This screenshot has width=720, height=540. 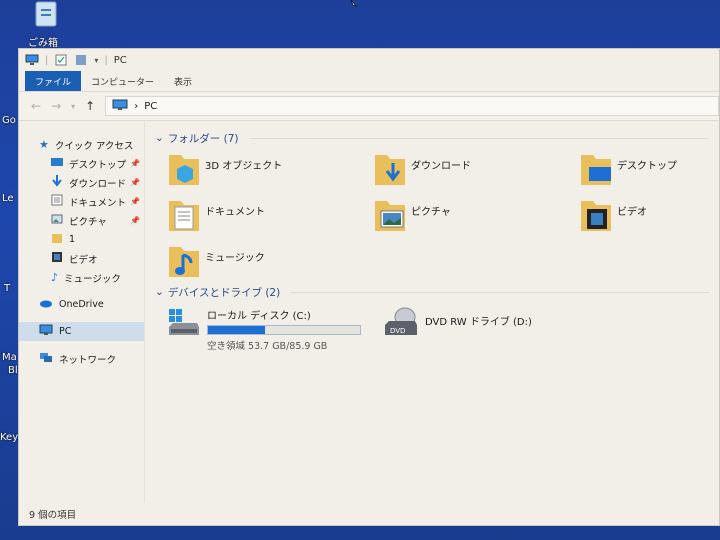 What do you see at coordinates (98, 184) in the screenshot?
I see `sidebar-item-label: ダウンロード` at bounding box center [98, 184].